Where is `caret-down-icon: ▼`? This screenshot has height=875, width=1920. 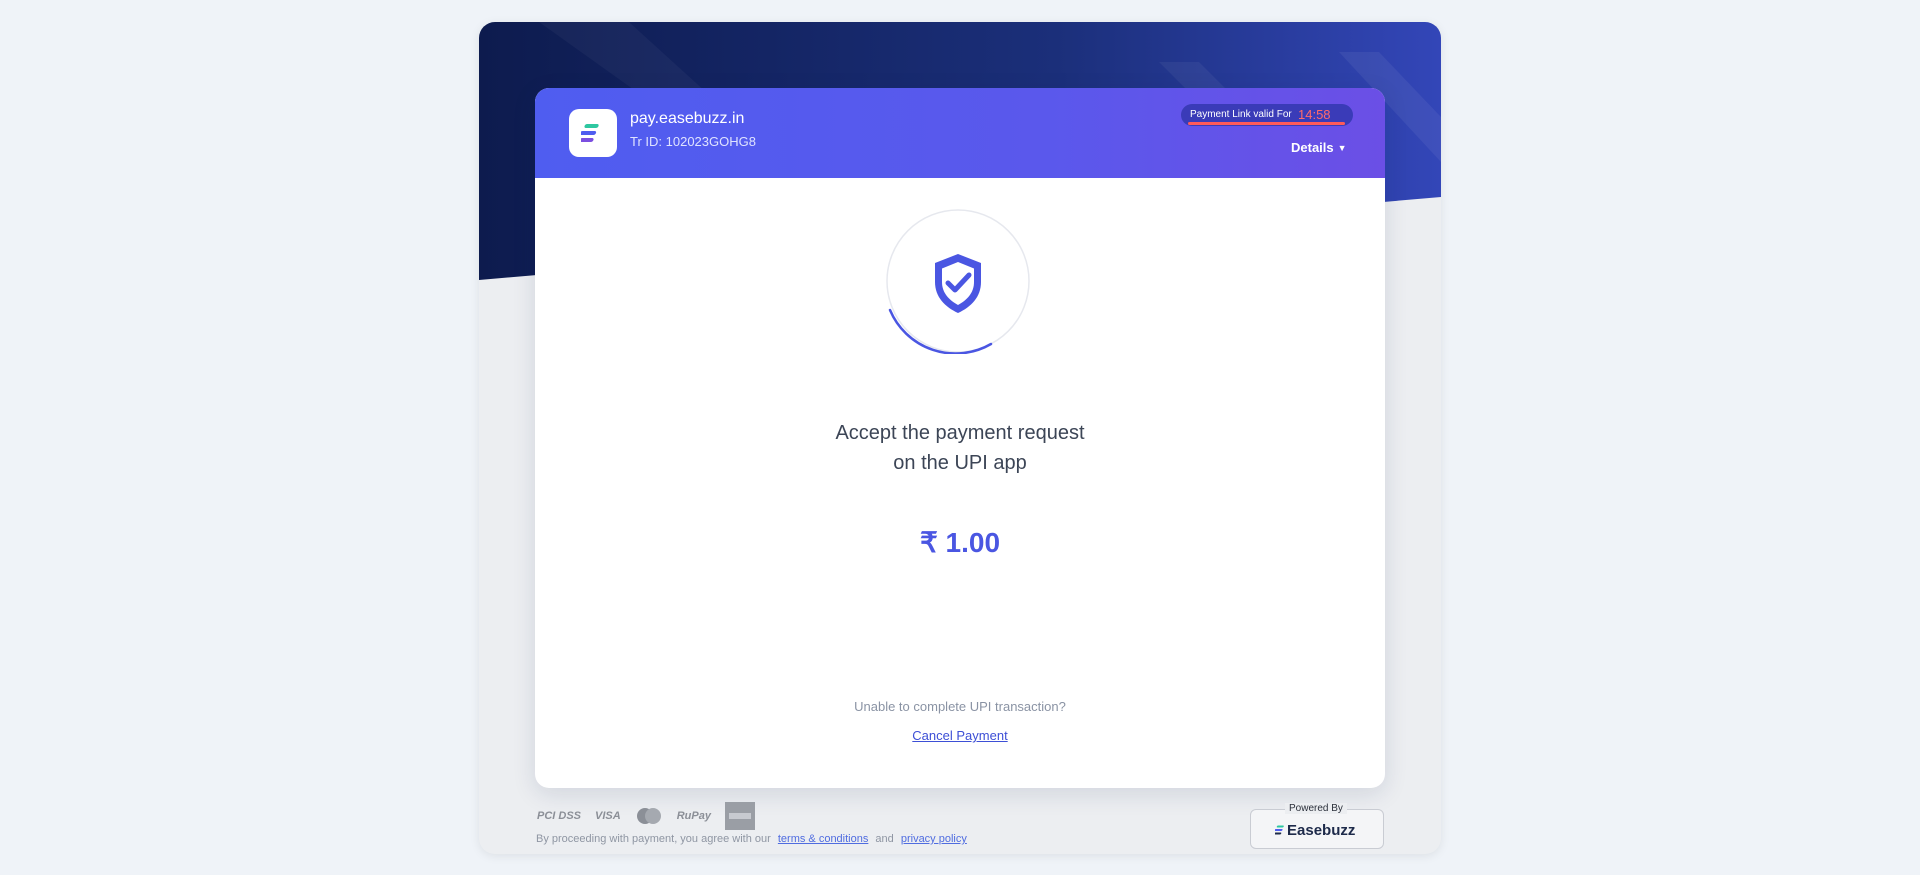 caret-down-icon: ▼ is located at coordinates (1342, 148).